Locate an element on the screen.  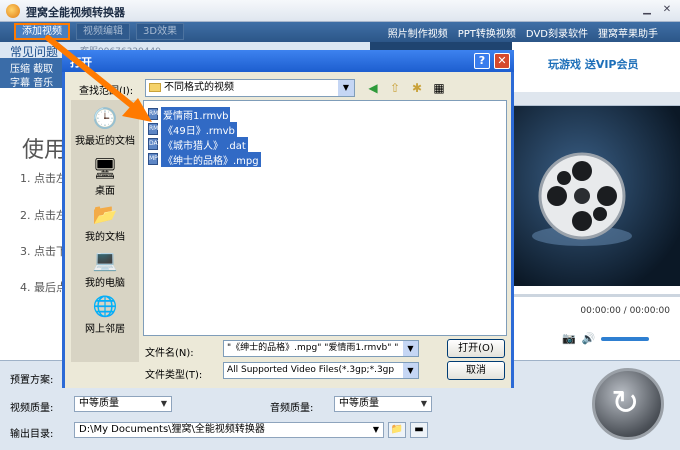
volume-slider is located at coordinates (625, 338).